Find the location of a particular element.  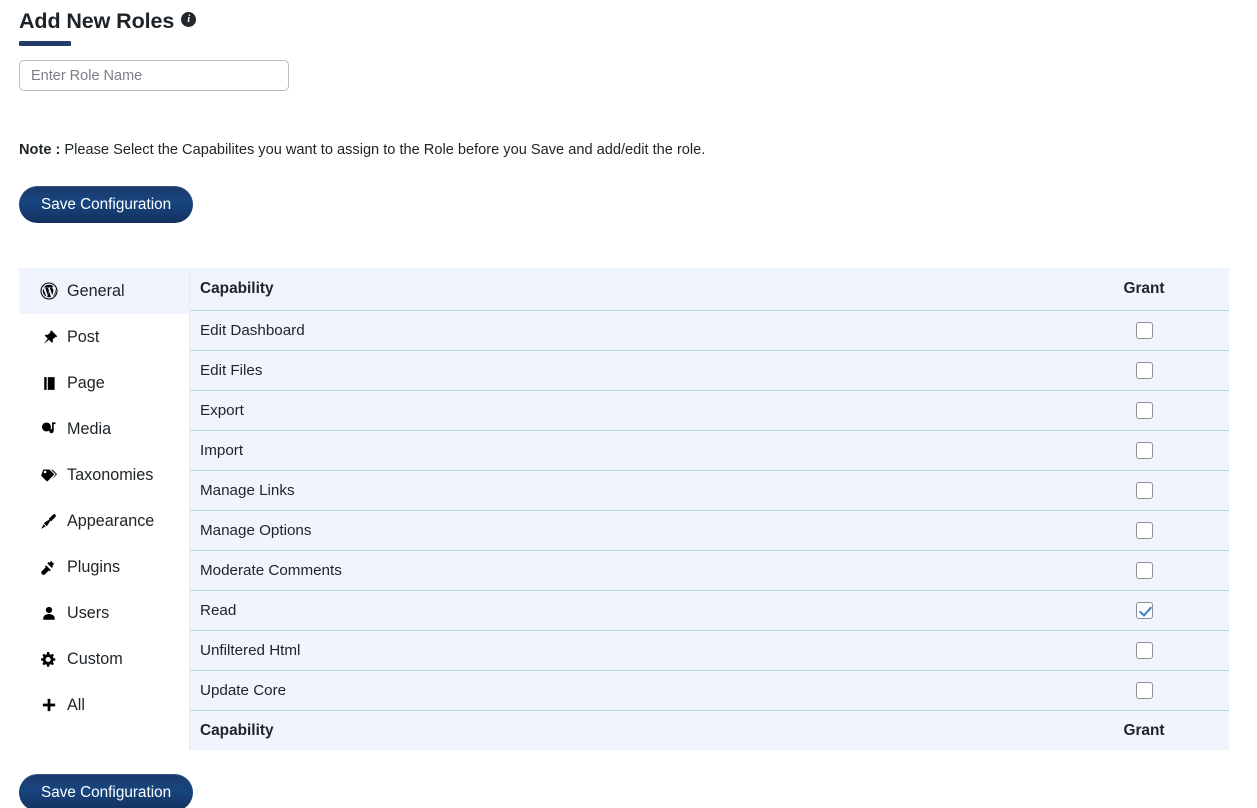

save-configuration-button-bottom: Save Configuration is located at coordinates (106, 791).